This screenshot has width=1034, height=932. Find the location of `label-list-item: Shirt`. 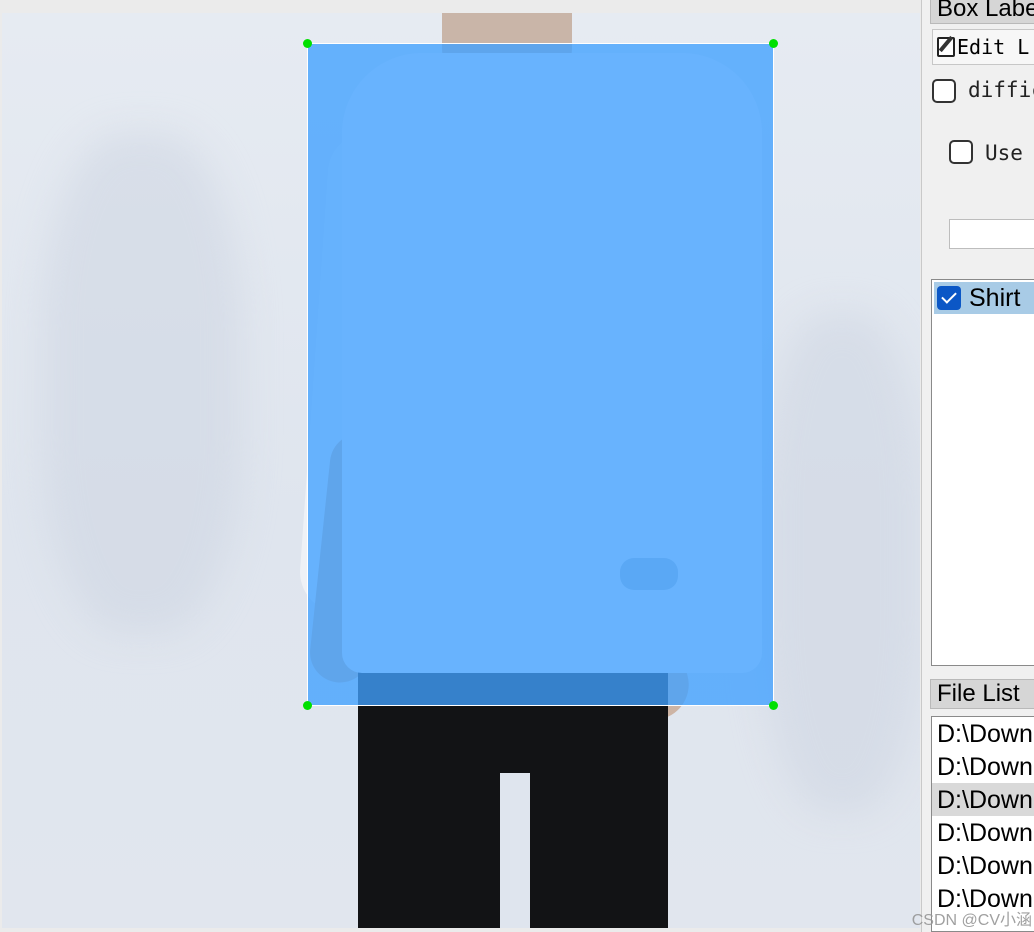

label-list-item: Shirt is located at coordinates (984, 298).